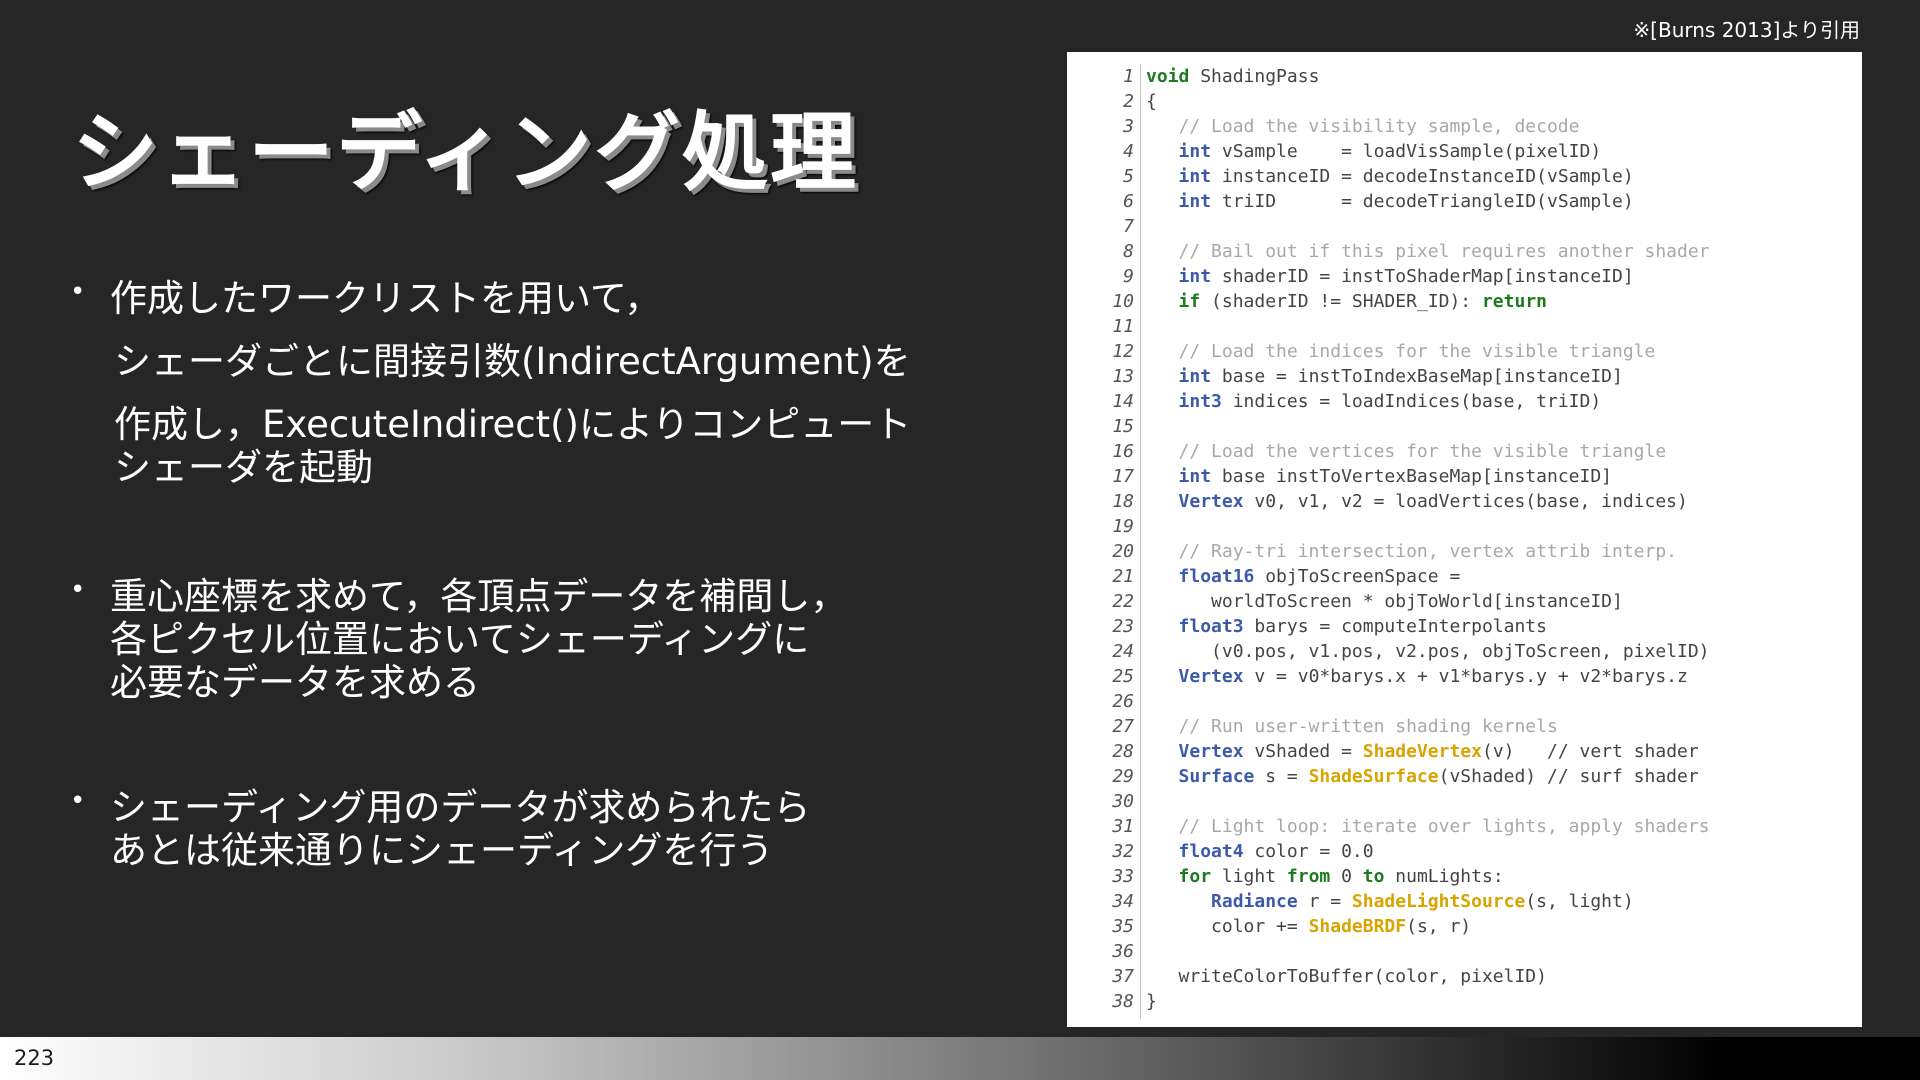 Image resolution: width=1920 pixels, height=1080 pixels. I want to click on code-token: if, so click(1189, 301).